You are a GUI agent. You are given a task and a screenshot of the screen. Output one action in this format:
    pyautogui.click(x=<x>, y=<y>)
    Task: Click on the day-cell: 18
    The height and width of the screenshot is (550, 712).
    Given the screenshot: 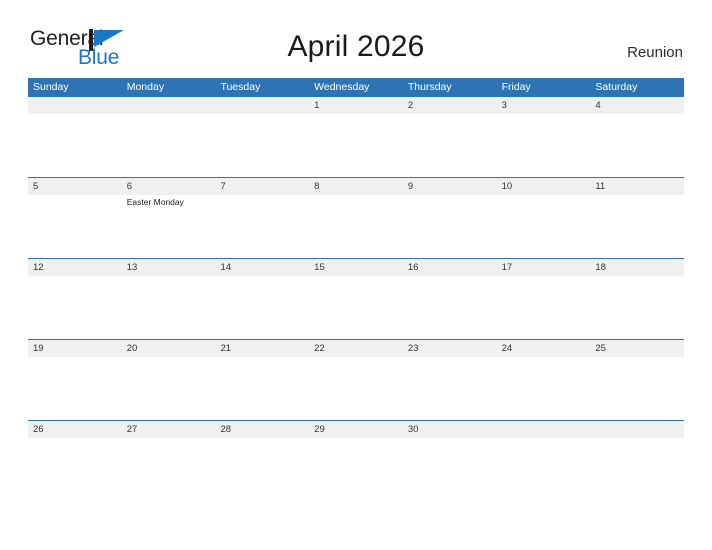 What is the action you would take?
    pyautogui.click(x=637, y=299)
    